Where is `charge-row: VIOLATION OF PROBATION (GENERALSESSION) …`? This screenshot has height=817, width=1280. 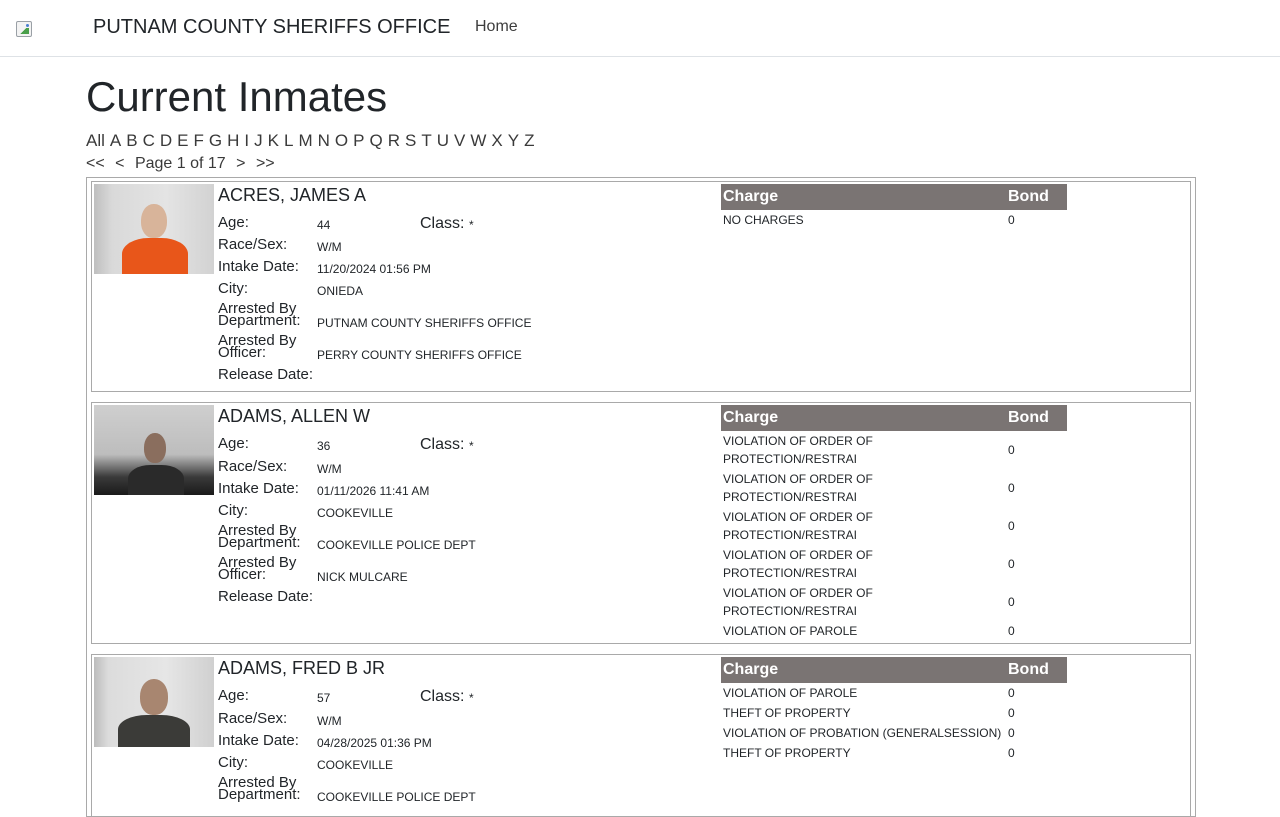 charge-row: VIOLATION OF PROBATION (GENERALSESSION) … is located at coordinates (894, 733).